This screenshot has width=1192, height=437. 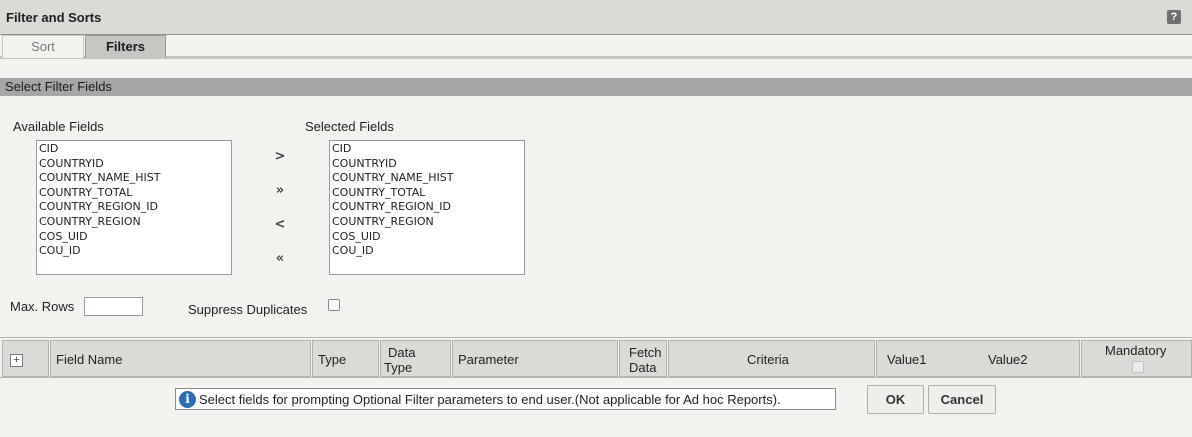 I want to click on suppress-duplicates-label: Suppress Duplicates, so click(x=248, y=309).